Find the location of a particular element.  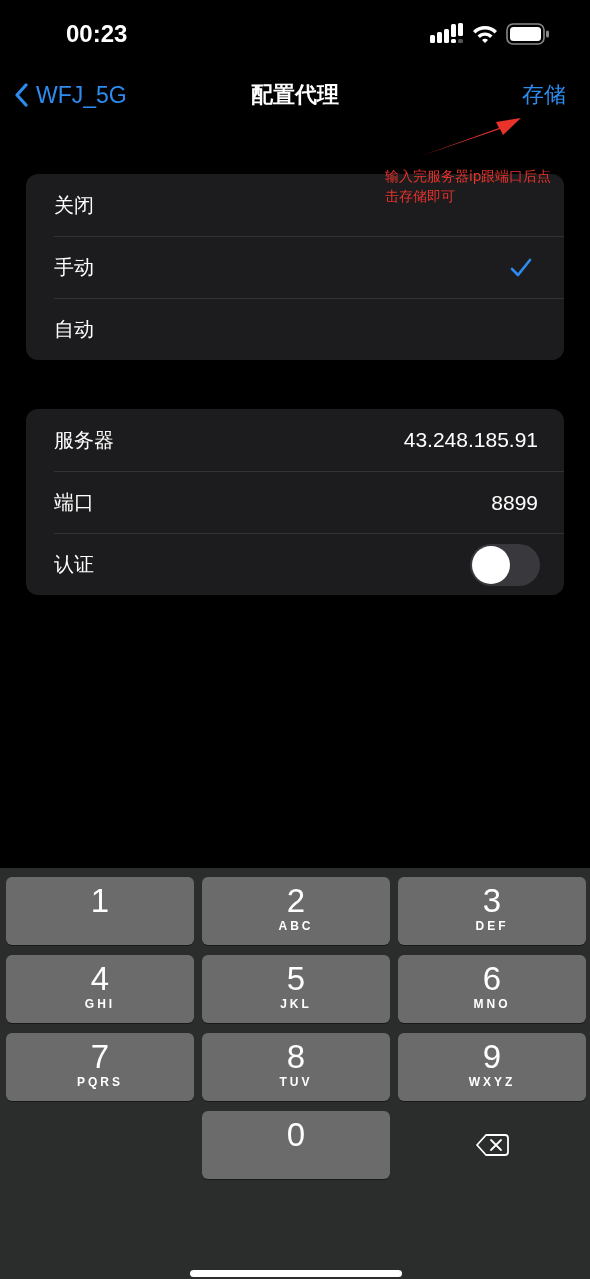

setting-label: 认证 is located at coordinates (74, 564).